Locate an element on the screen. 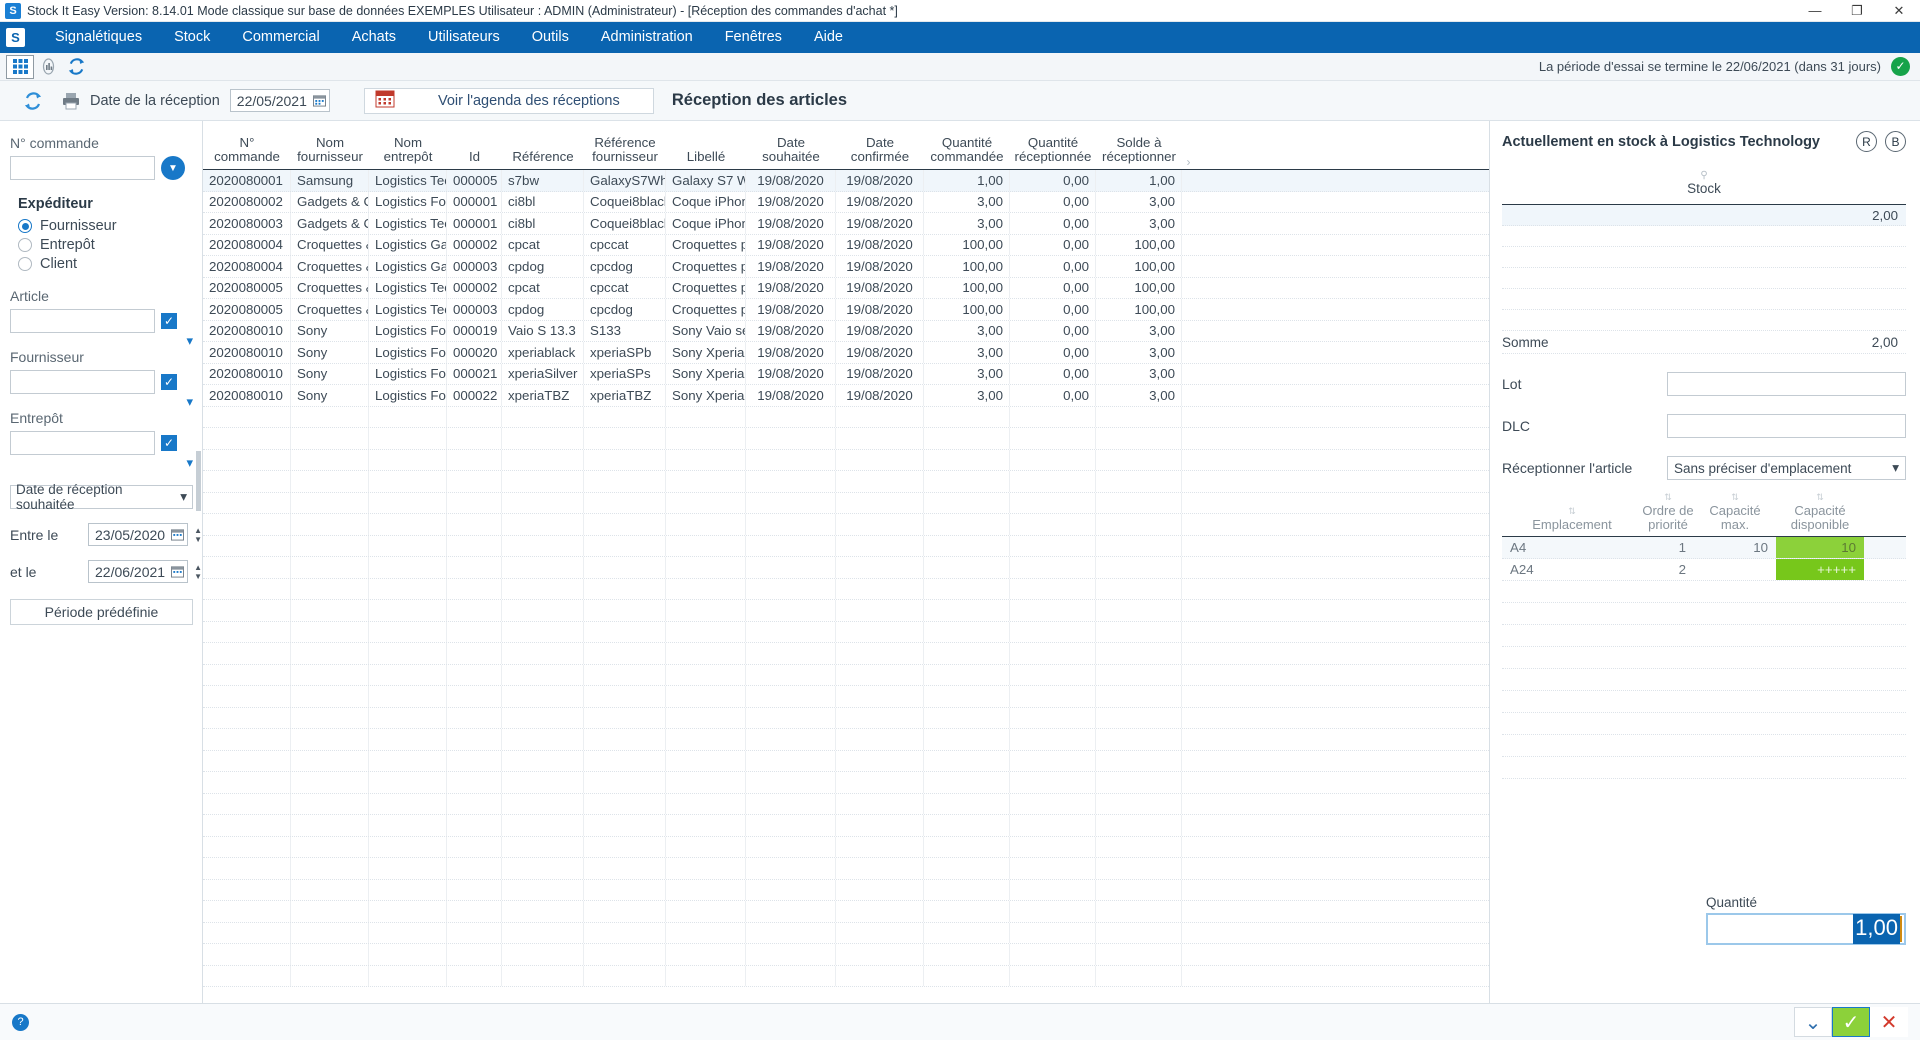 The width and height of the screenshot is (1920, 1040). entrepot-input is located at coordinates (82, 443).